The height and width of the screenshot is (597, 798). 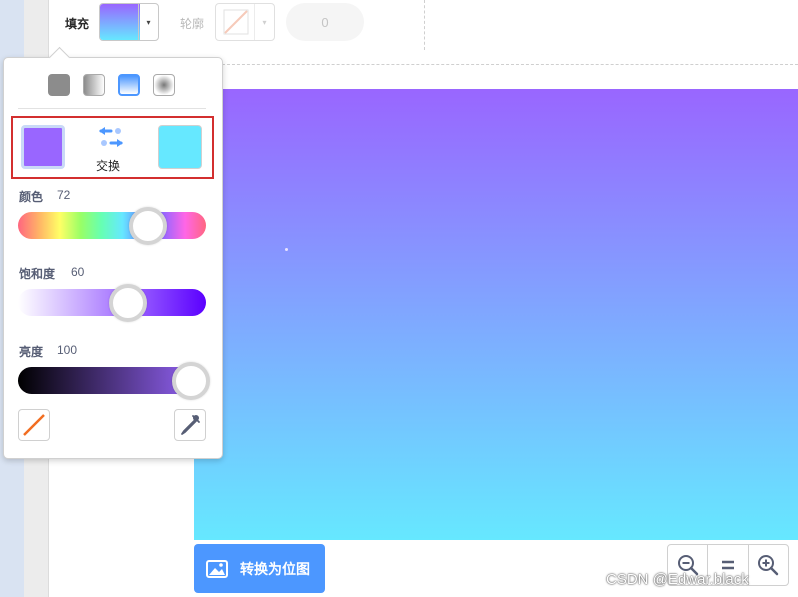 I want to click on no-outline-icon, so click(x=236, y=22).